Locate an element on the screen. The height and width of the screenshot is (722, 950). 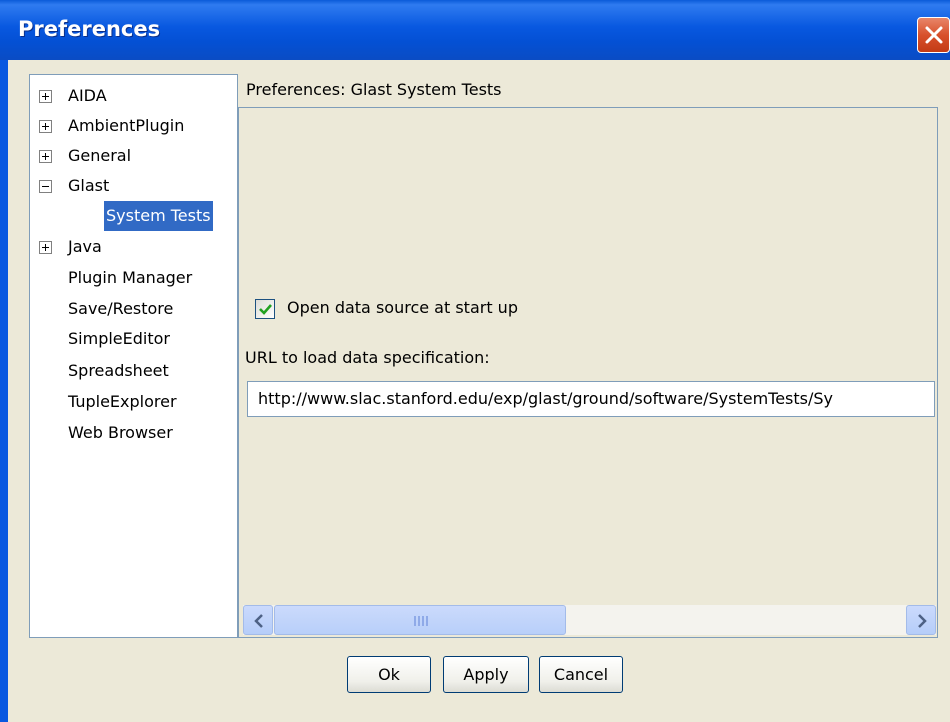
ok-button: Ok is located at coordinates (389, 674).